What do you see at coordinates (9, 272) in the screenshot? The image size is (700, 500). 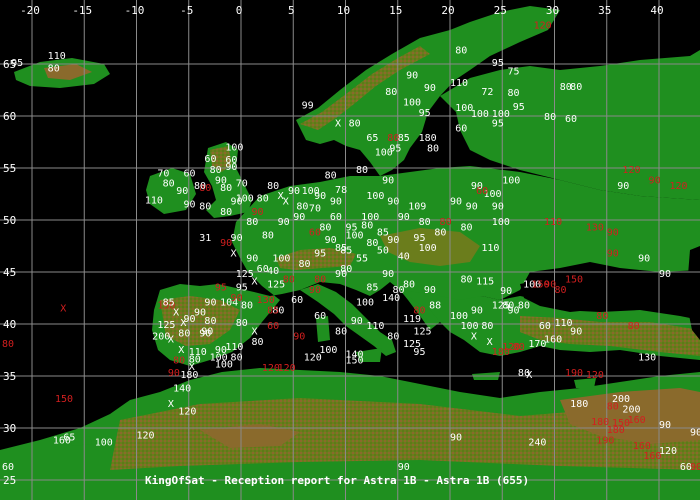 I see `latitude-label: 45` at bounding box center [9, 272].